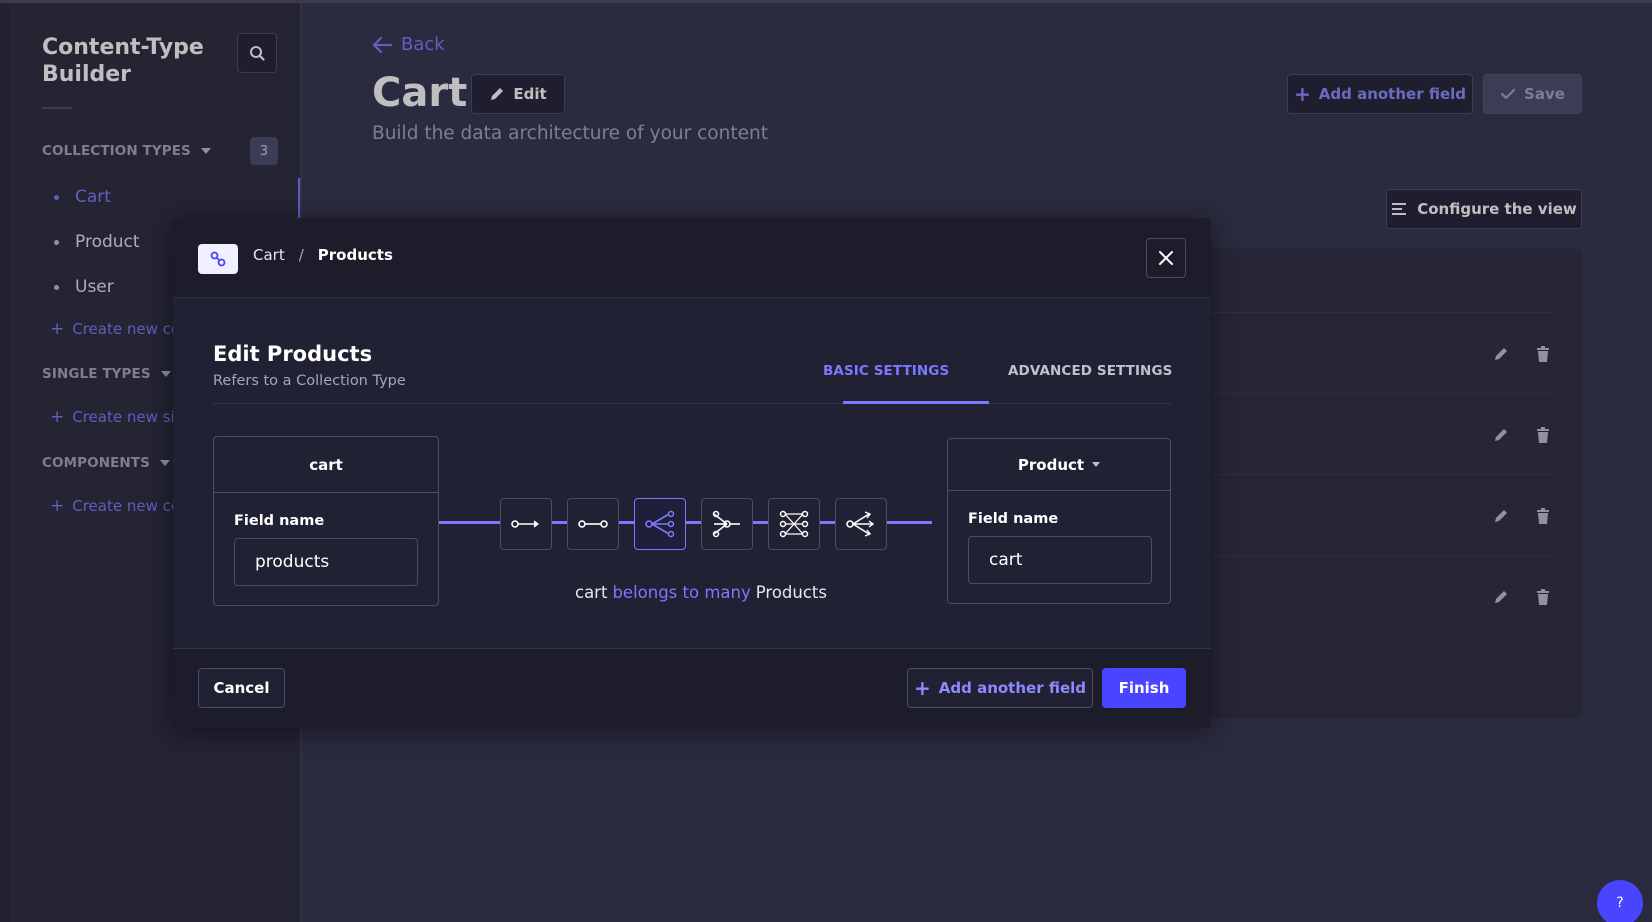 This screenshot has width=1652, height=922. What do you see at coordinates (293, 354) in the screenshot?
I see `modal-title: Edit Products` at bounding box center [293, 354].